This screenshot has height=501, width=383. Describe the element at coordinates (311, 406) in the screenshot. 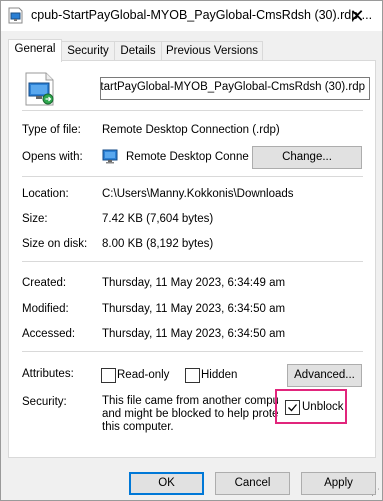

I see `unblock-highlight-box` at that location.